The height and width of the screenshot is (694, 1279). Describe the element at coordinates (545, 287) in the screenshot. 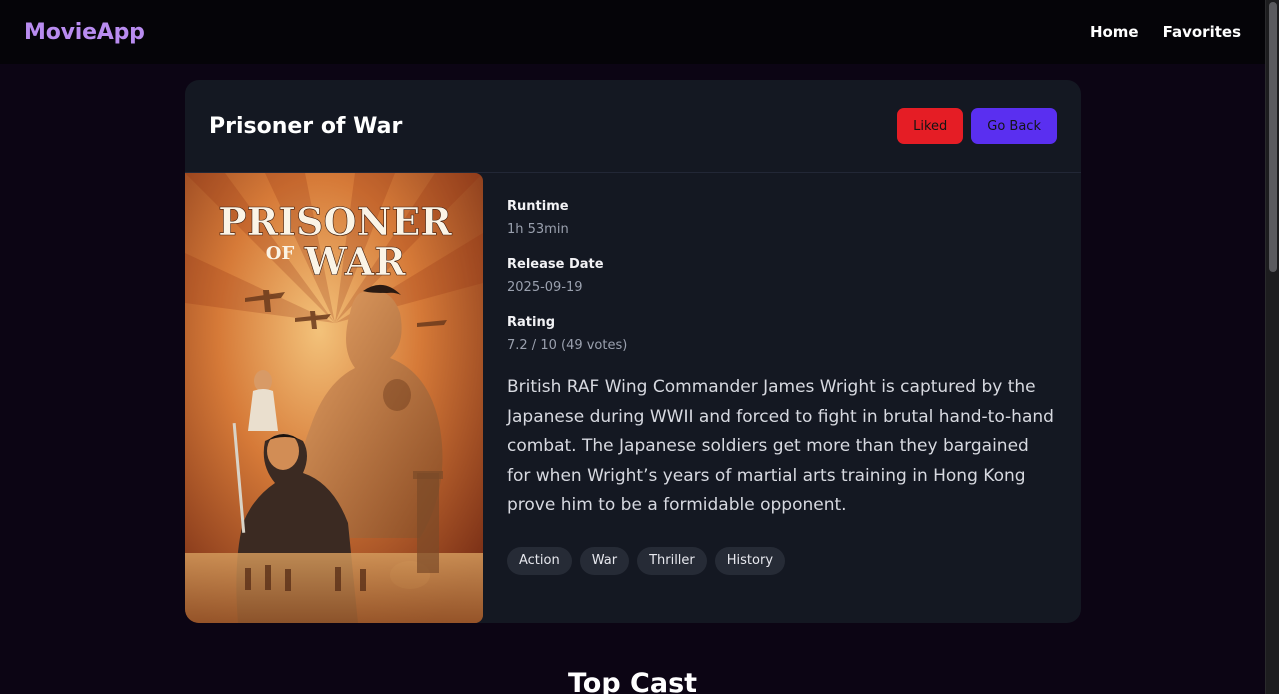

I see `release-date-value: 2025-09-19` at that location.